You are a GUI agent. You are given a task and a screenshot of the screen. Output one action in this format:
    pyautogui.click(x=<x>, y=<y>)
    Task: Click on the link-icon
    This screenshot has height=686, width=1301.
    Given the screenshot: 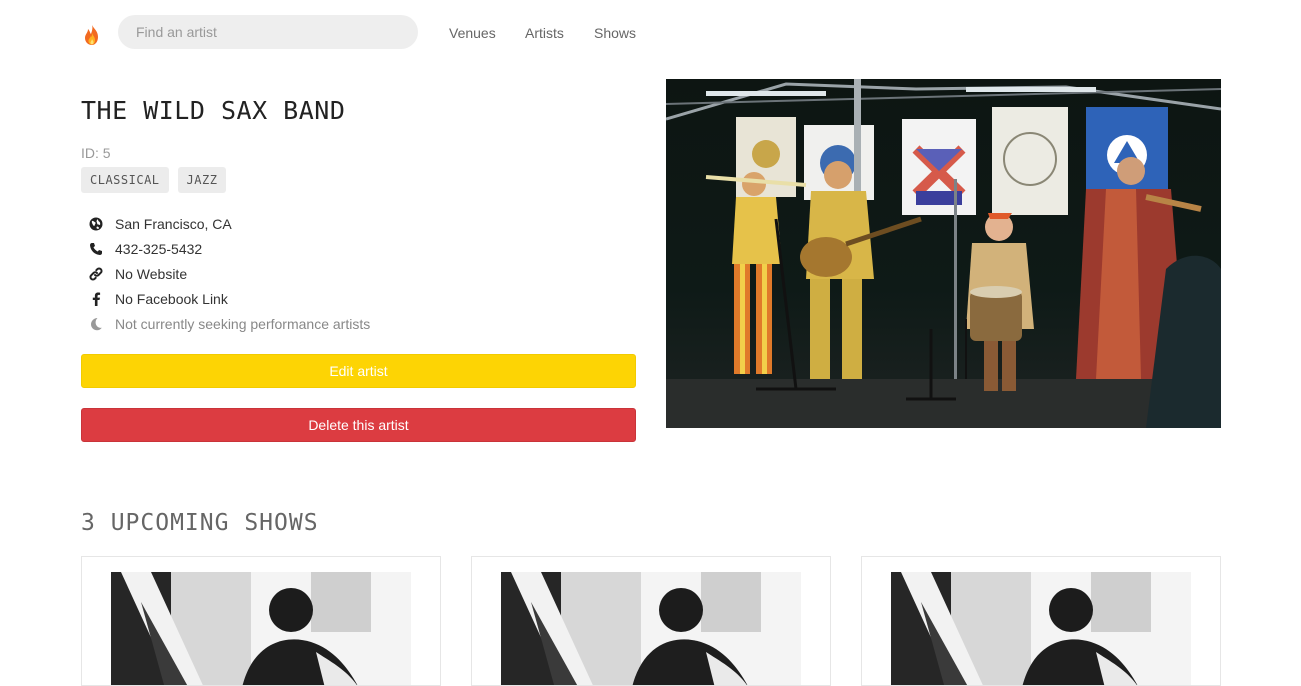 What is the action you would take?
    pyautogui.click(x=96, y=274)
    